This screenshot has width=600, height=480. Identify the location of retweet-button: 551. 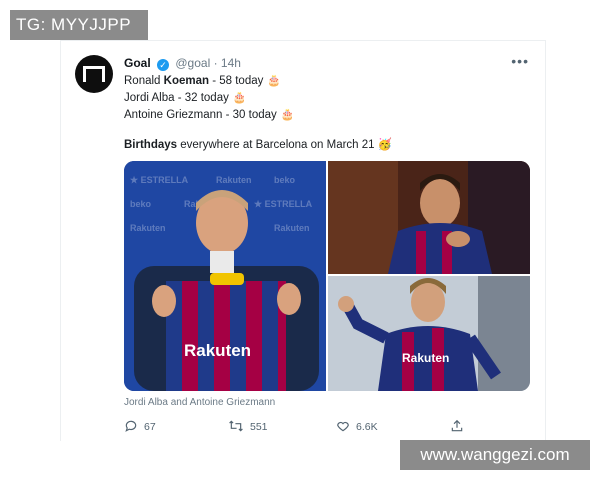
(248, 426).